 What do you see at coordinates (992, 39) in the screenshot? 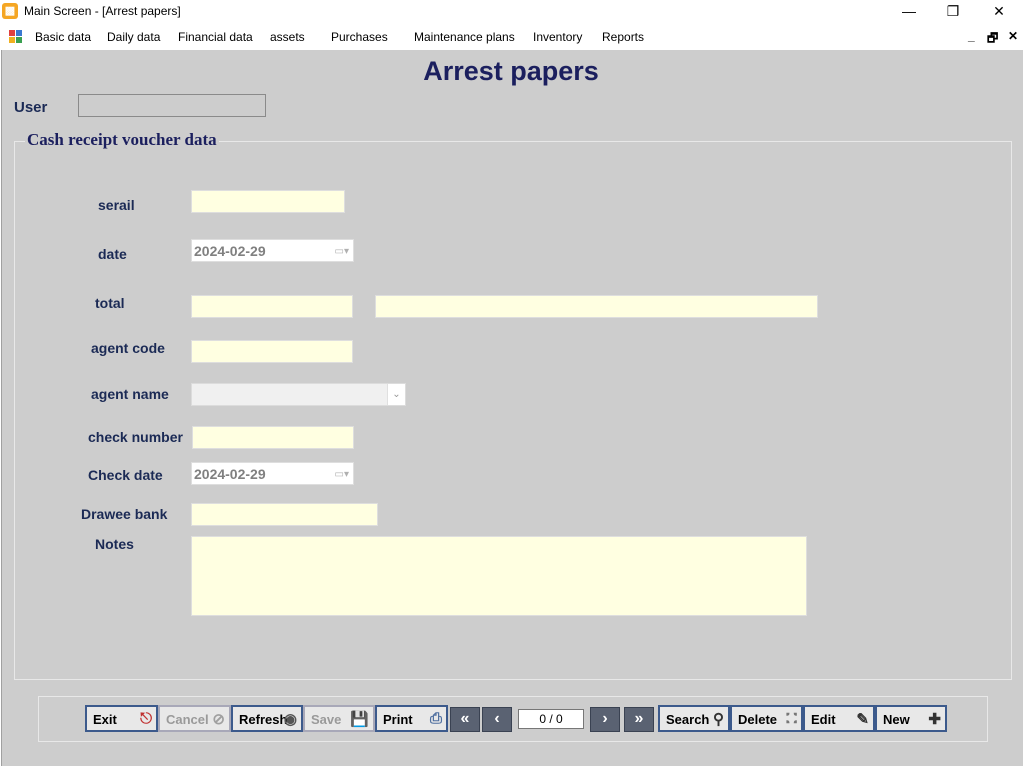
I see `mdi-restore-button: 🗗` at bounding box center [992, 39].